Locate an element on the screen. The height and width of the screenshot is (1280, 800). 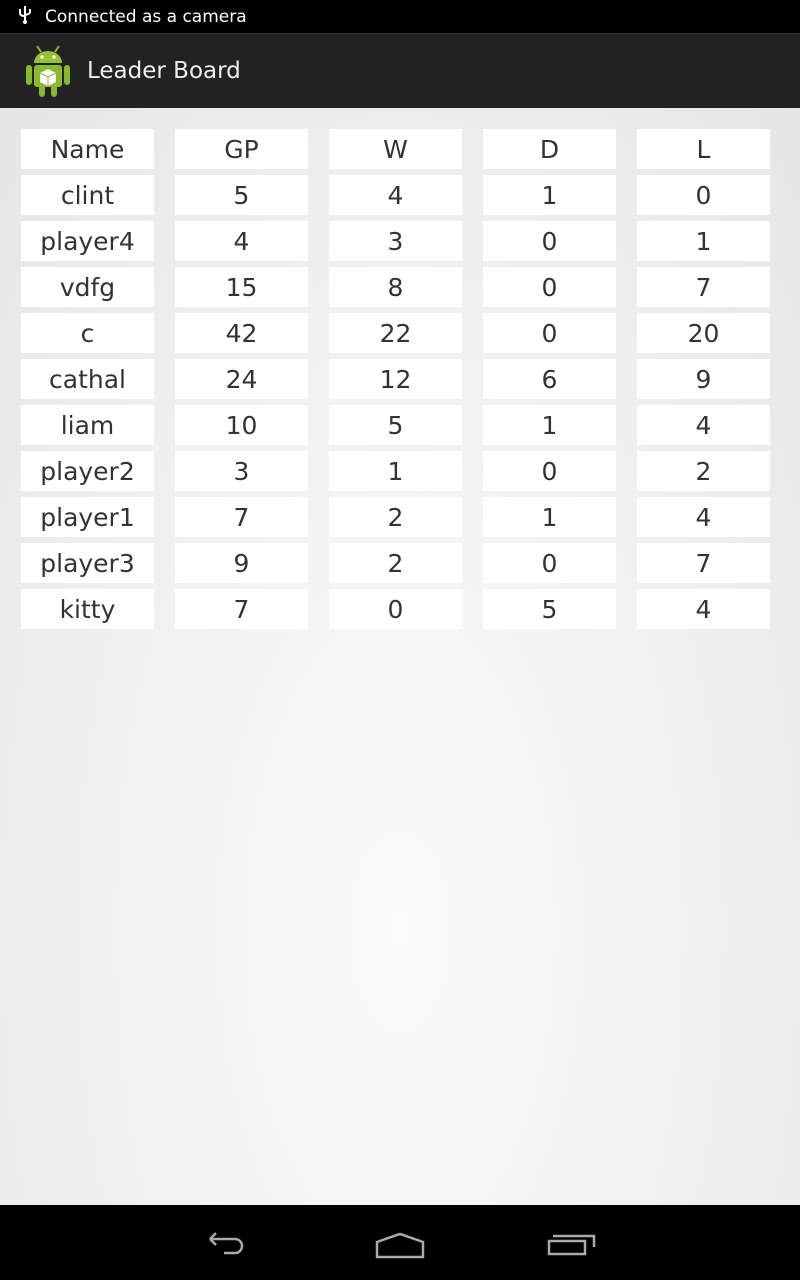
cell-name: c is located at coordinates (87, 333).